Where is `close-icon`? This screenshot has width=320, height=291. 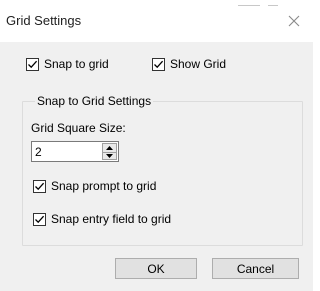
close-icon is located at coordinates (294, 21).